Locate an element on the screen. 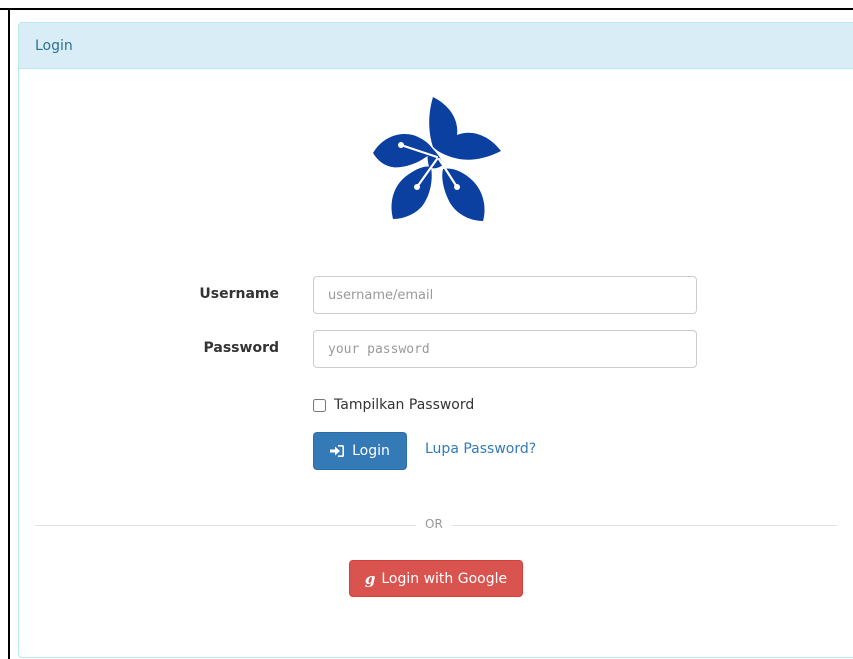  top-cropped-window-edge is located at coordinates (426, 10).